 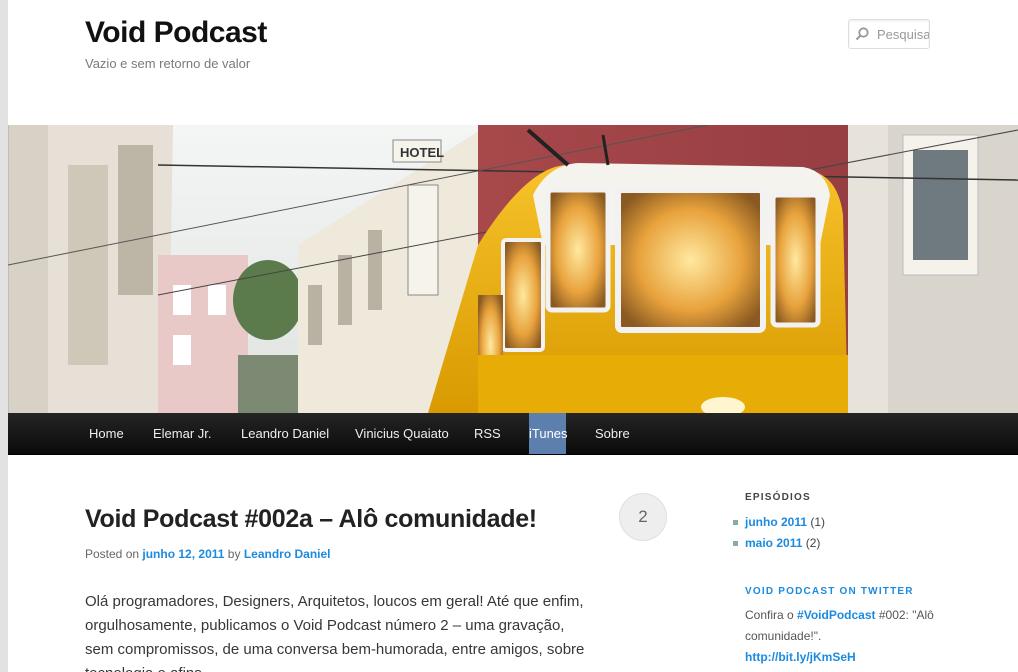 What do you see at coordinates (106, 433) in the screenshot?
I see `nav-item-home: Home` at bounding box center [106, 433].